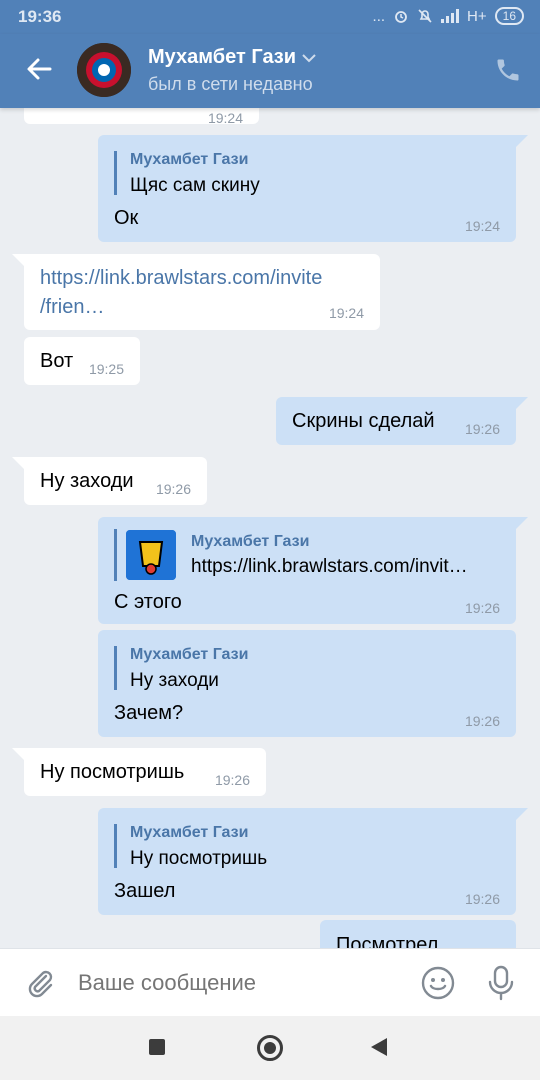  I want to click on message-outgoing: Мухамбет Гази Ну посмотришь Зашел 19:26, so click(313, 861).